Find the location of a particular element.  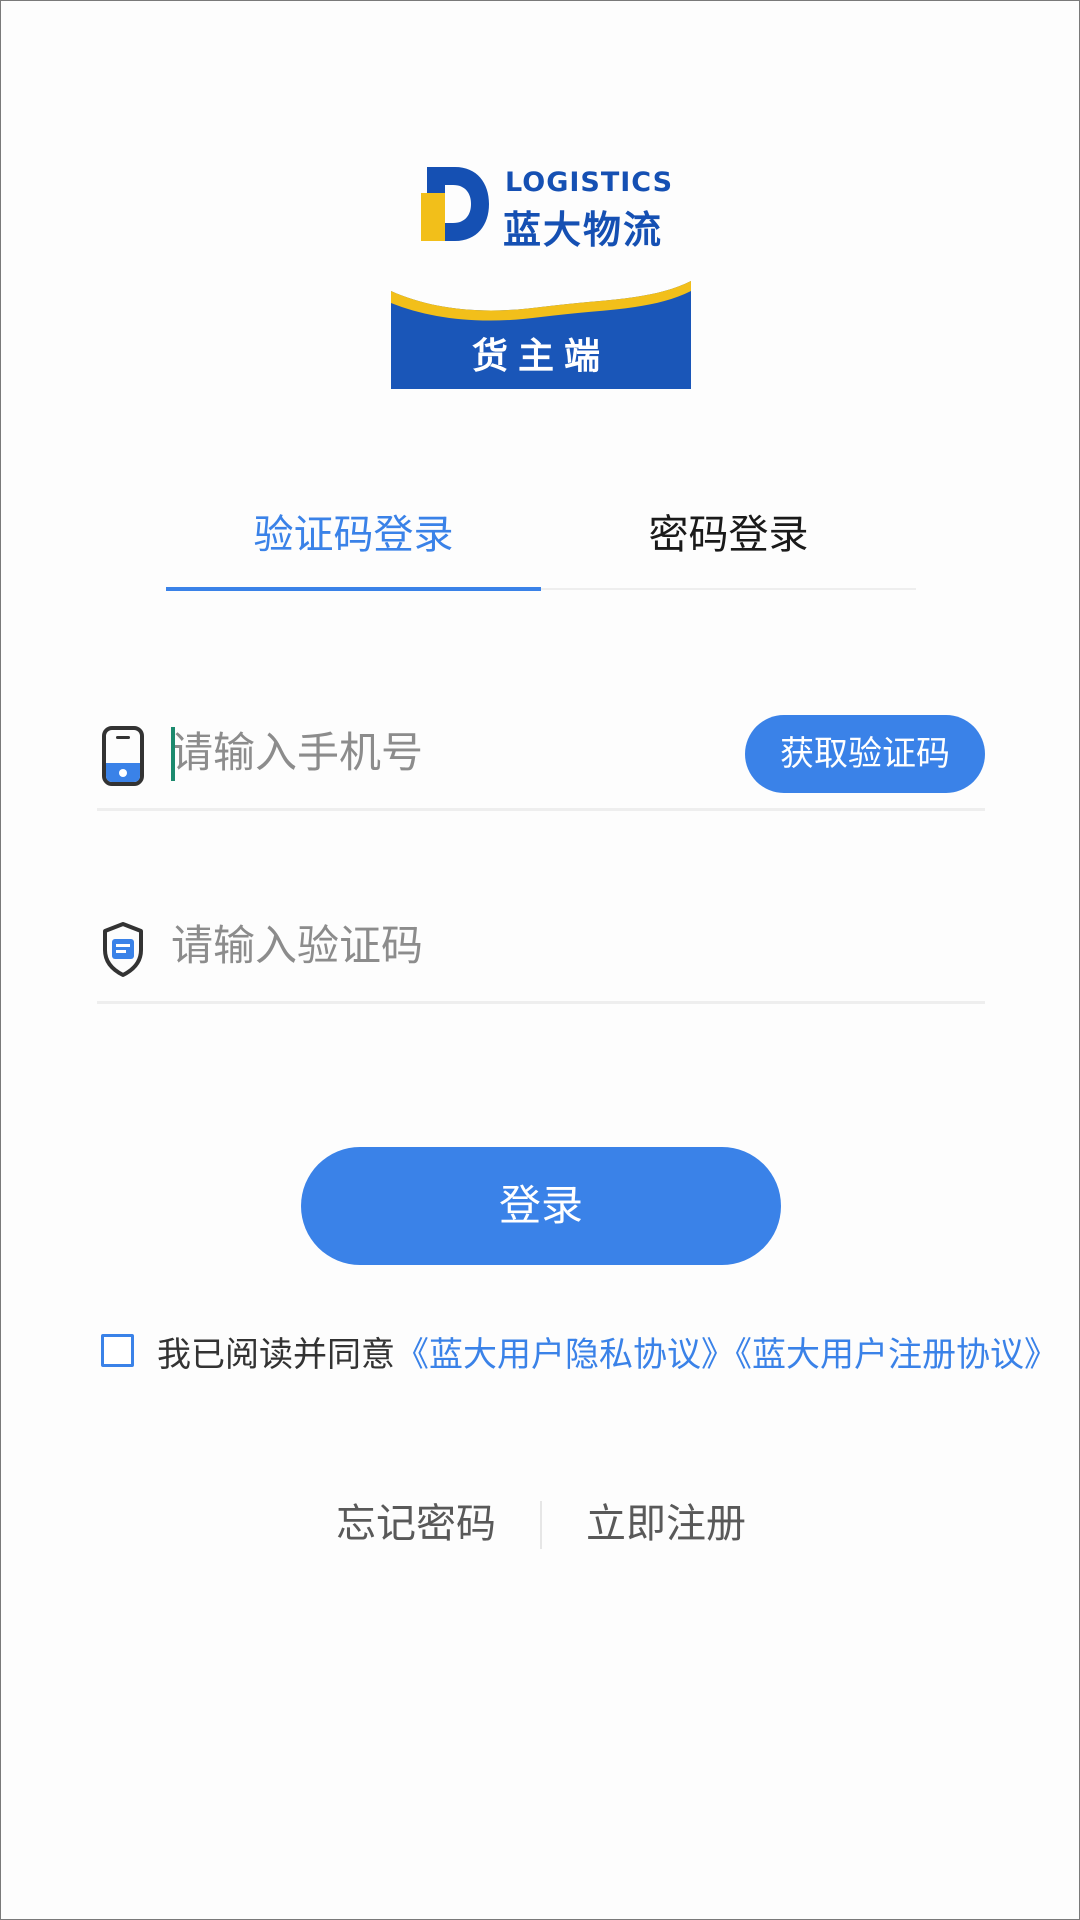

code-input is located at coordinates (451, 945).